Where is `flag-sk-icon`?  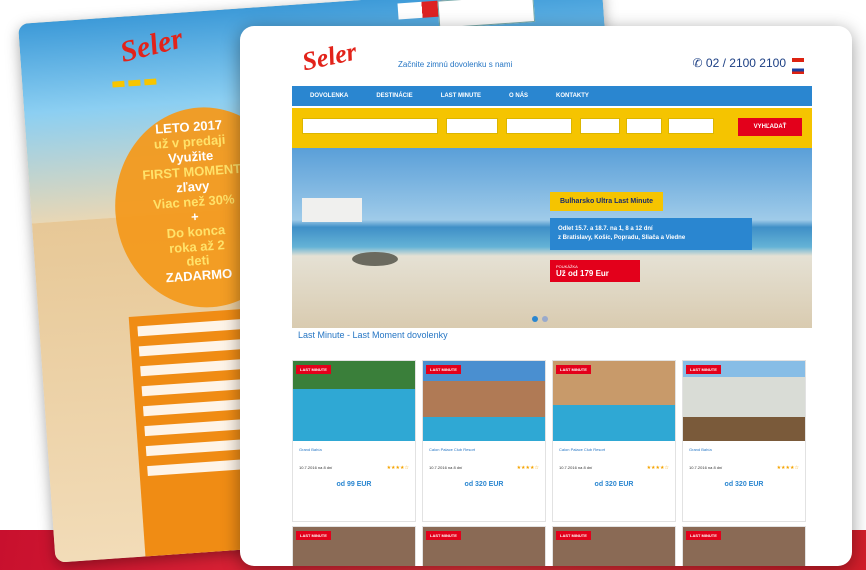 flag-sk-icon is located at coordinates (798, 58).